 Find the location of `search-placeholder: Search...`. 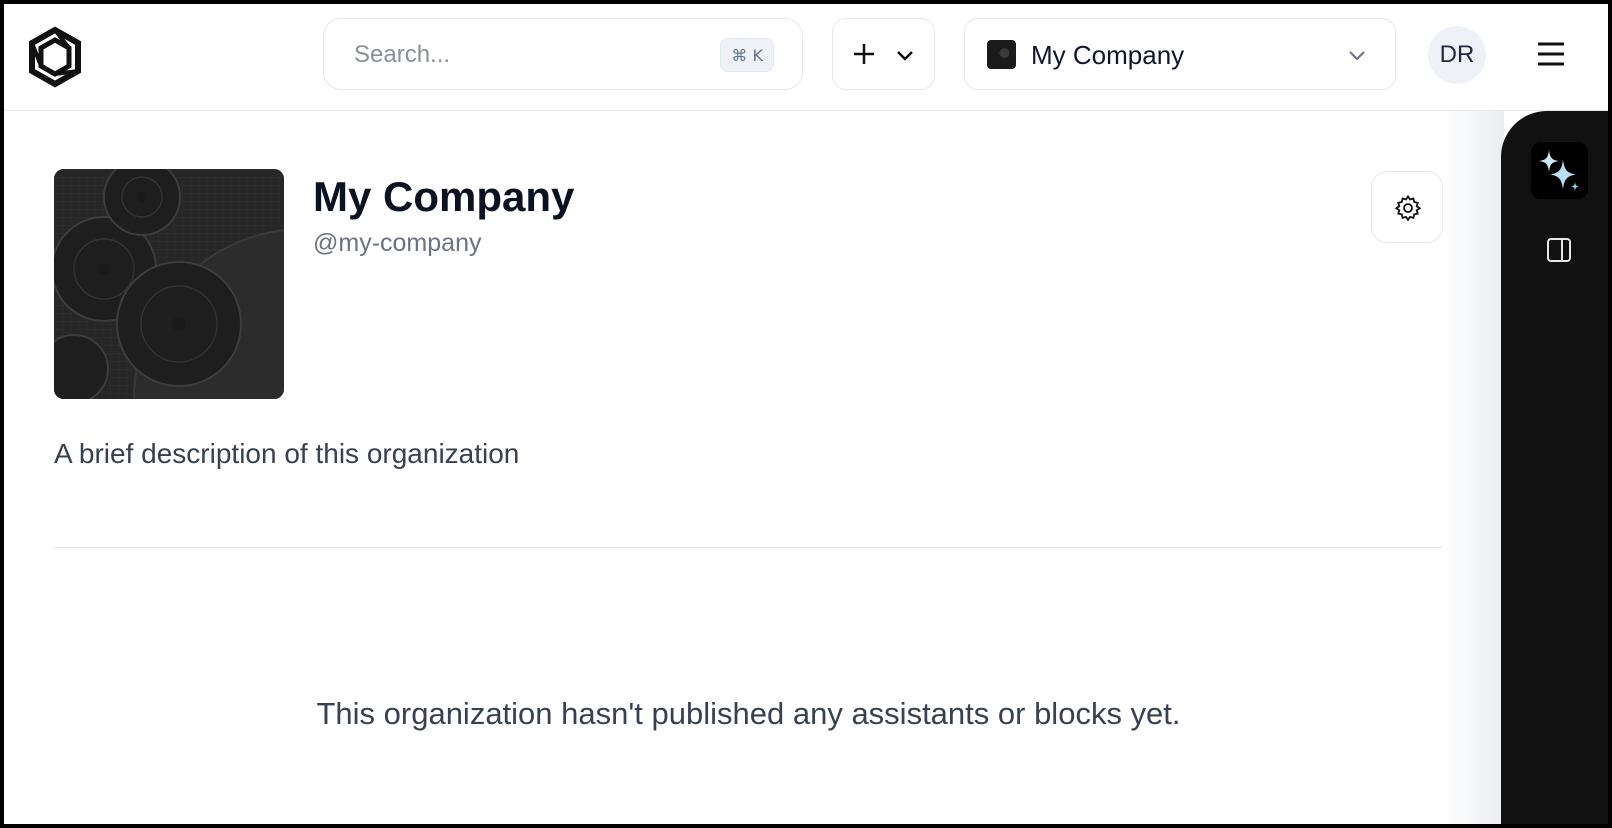

search-placeholder: Search... is located at coordinates (402, 54).